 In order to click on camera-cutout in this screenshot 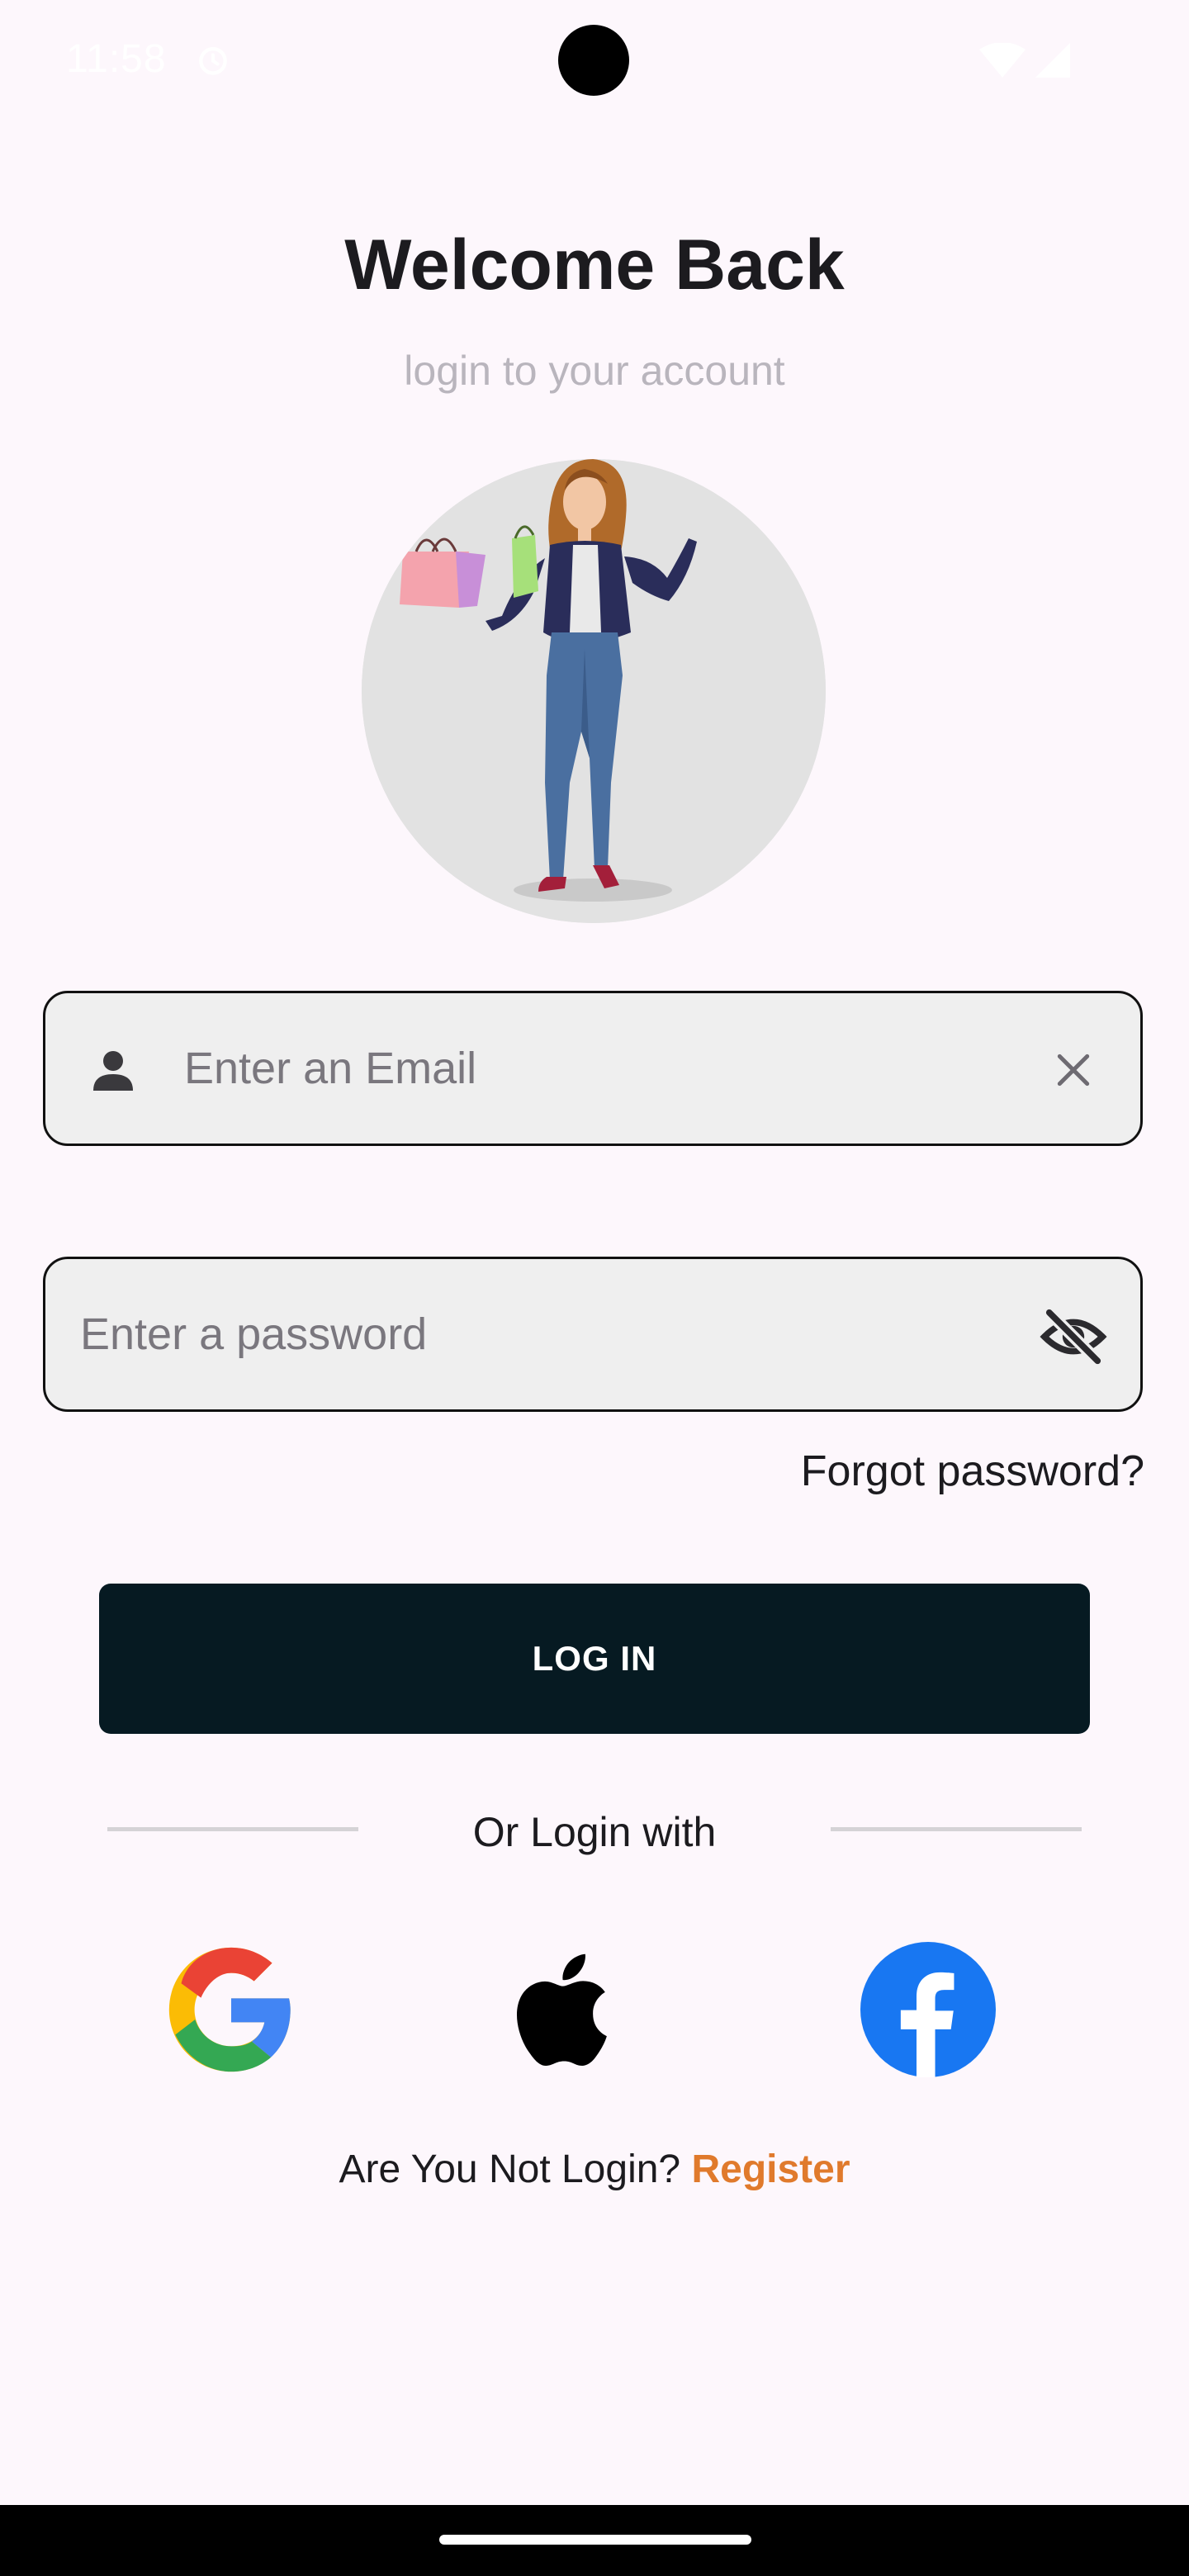, I will do `click(593, 60)`.